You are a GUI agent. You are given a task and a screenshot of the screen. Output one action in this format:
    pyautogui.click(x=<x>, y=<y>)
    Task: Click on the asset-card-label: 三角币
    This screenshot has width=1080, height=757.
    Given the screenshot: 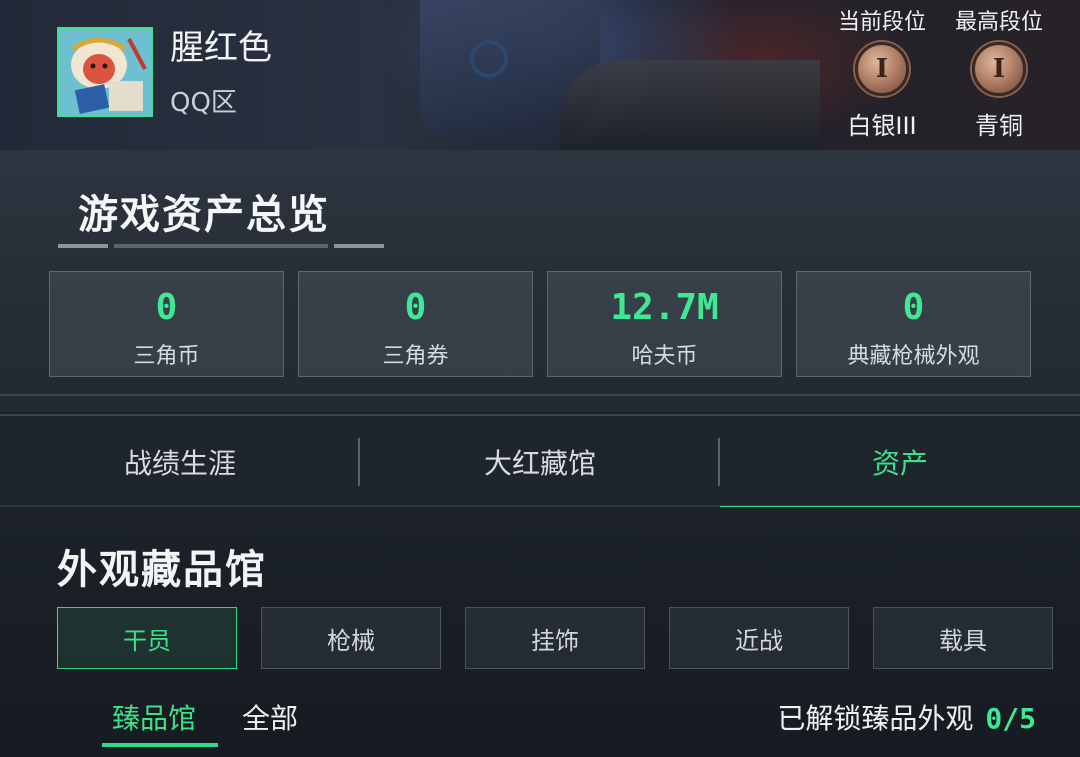 What is the action you would take?
    pyautogui.click(x=166, y=356)
    